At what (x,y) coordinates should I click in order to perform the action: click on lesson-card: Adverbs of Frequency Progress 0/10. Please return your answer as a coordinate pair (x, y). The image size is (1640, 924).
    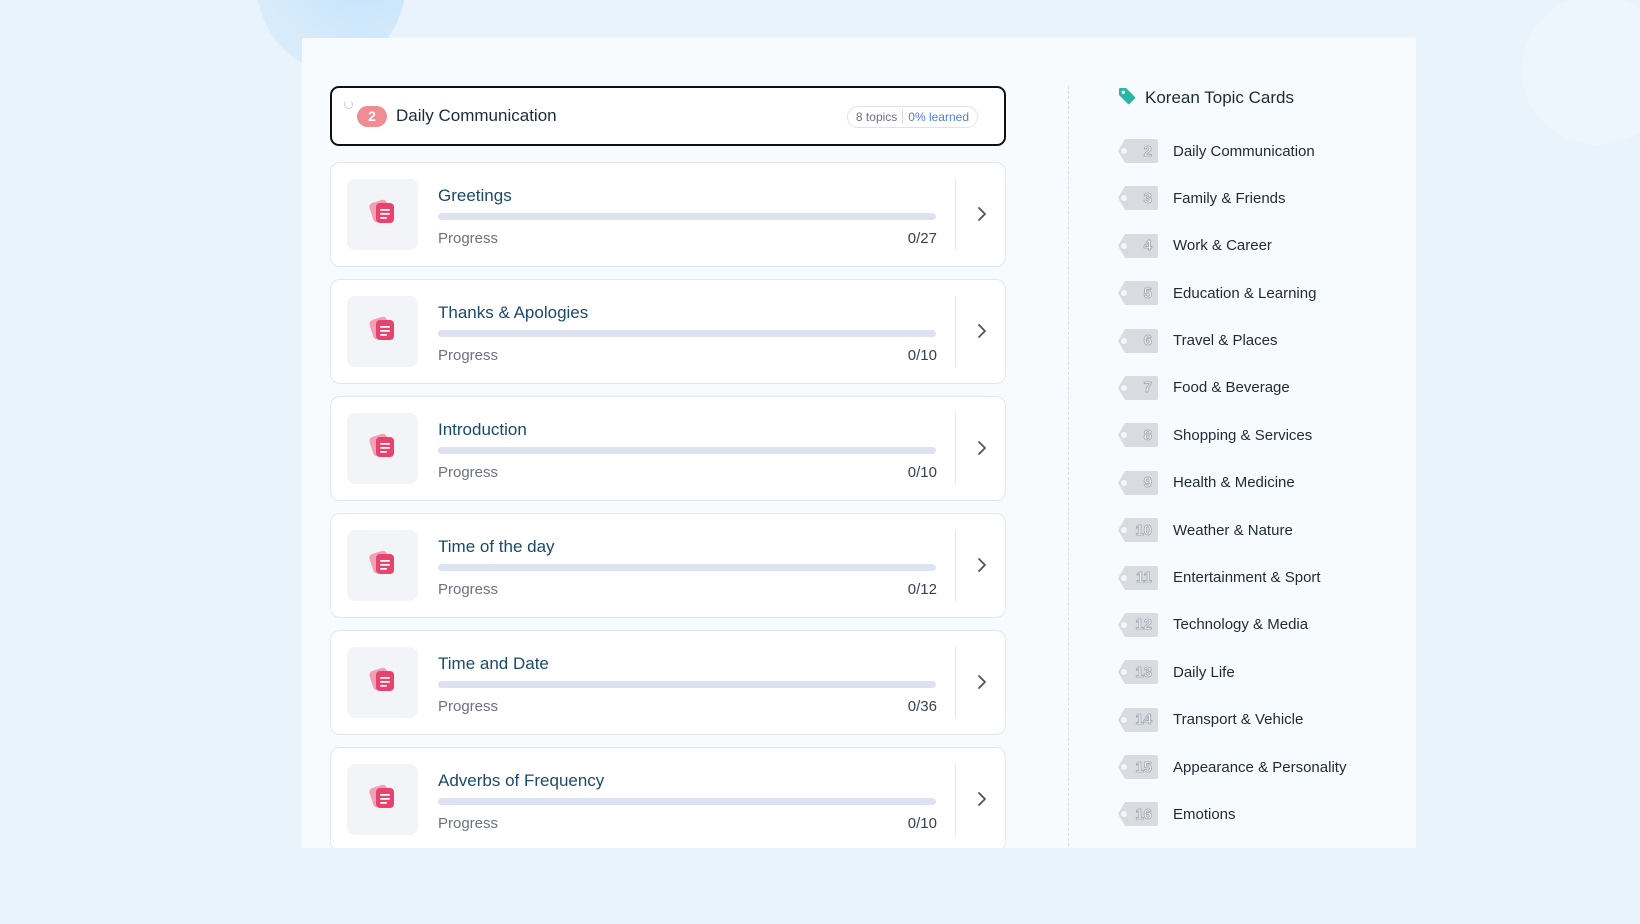
    Looking at the image, I should click on (668, 797).